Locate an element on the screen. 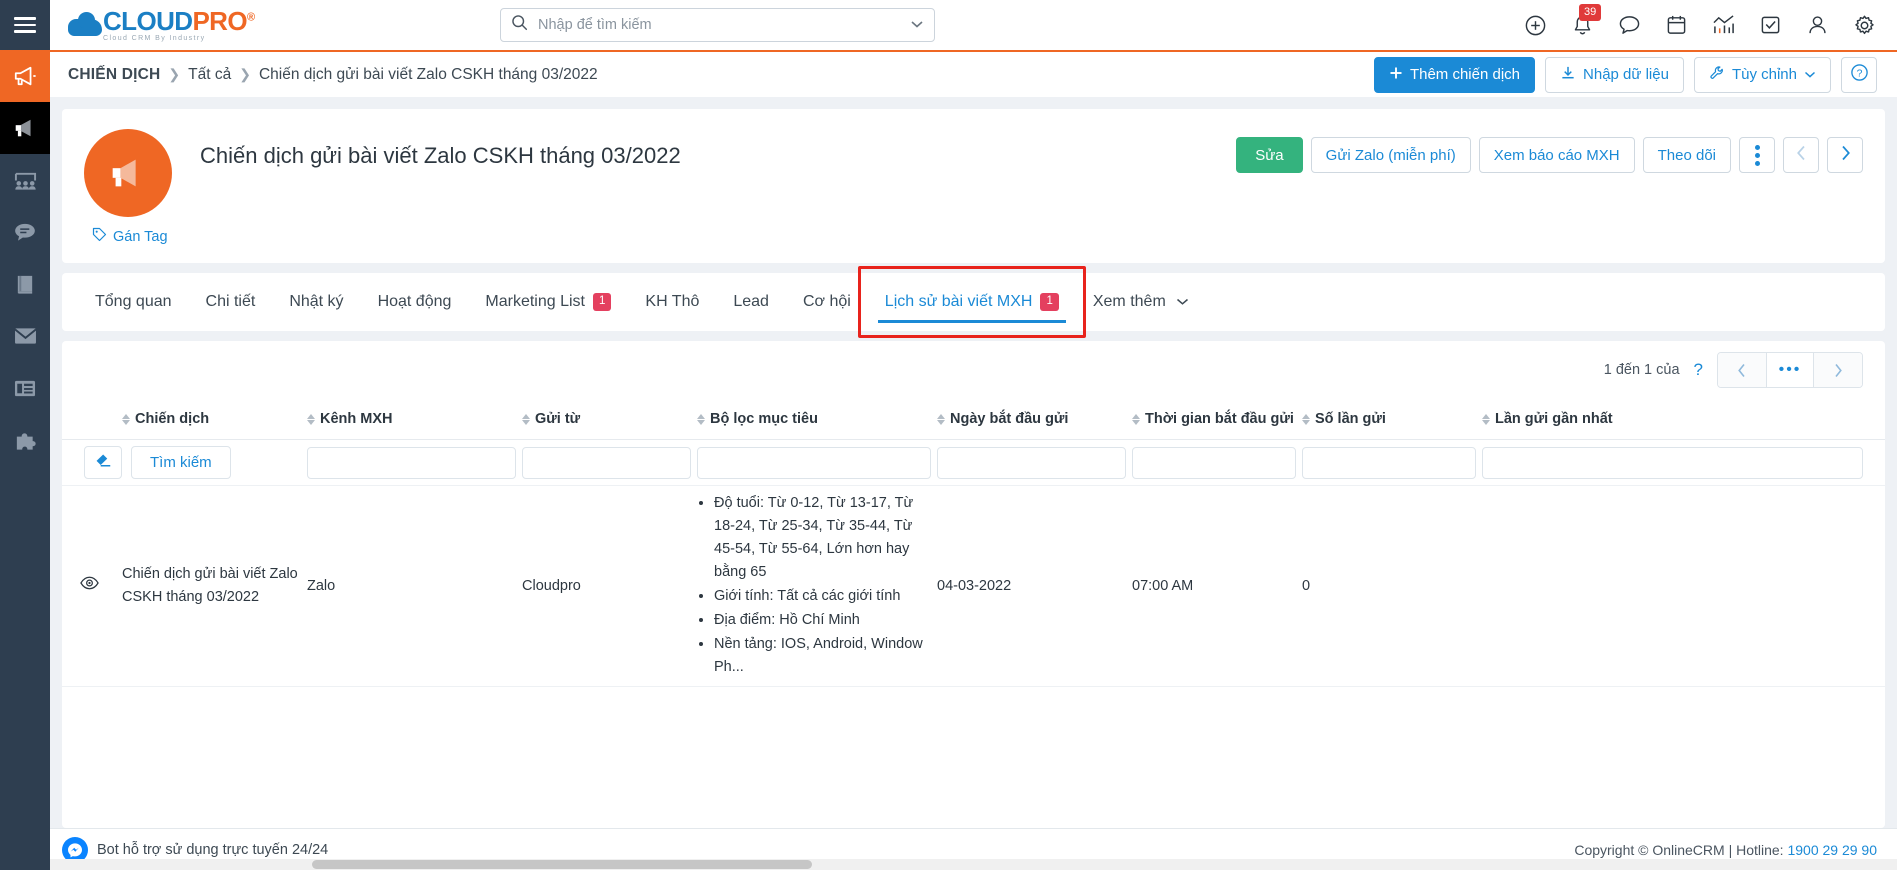  search-input is located at coordinates (720, 25).